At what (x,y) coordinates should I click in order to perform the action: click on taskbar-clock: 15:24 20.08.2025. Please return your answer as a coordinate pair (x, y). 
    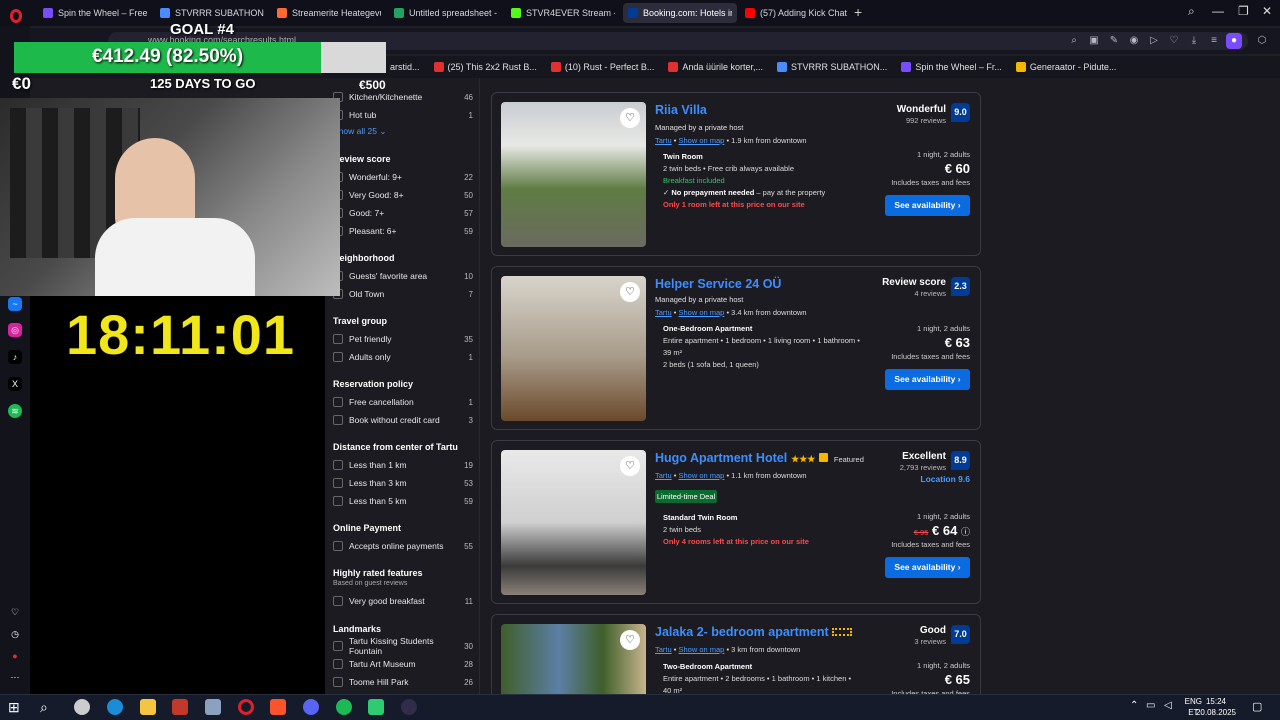
    Looking at the image, I should click on (1216, 707).